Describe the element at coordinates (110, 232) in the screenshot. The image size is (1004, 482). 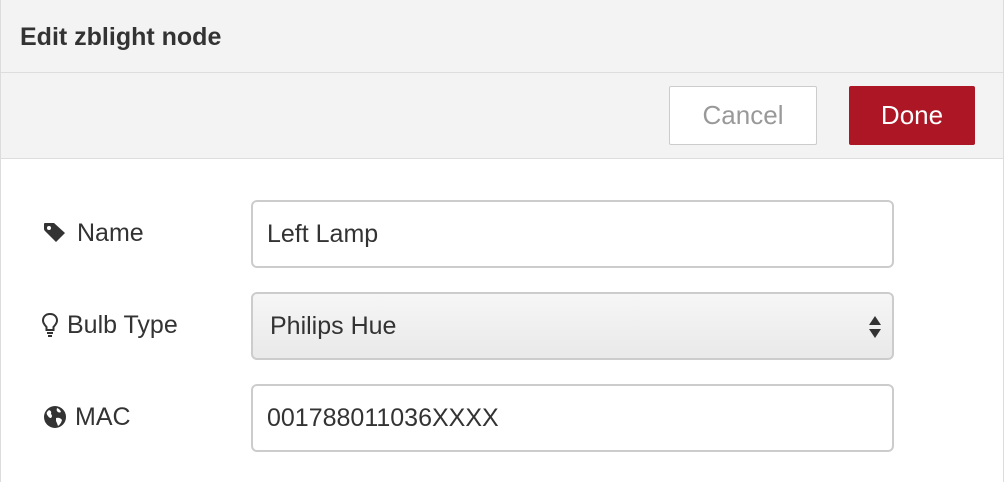
I see `name-label-text: Name` at that location.